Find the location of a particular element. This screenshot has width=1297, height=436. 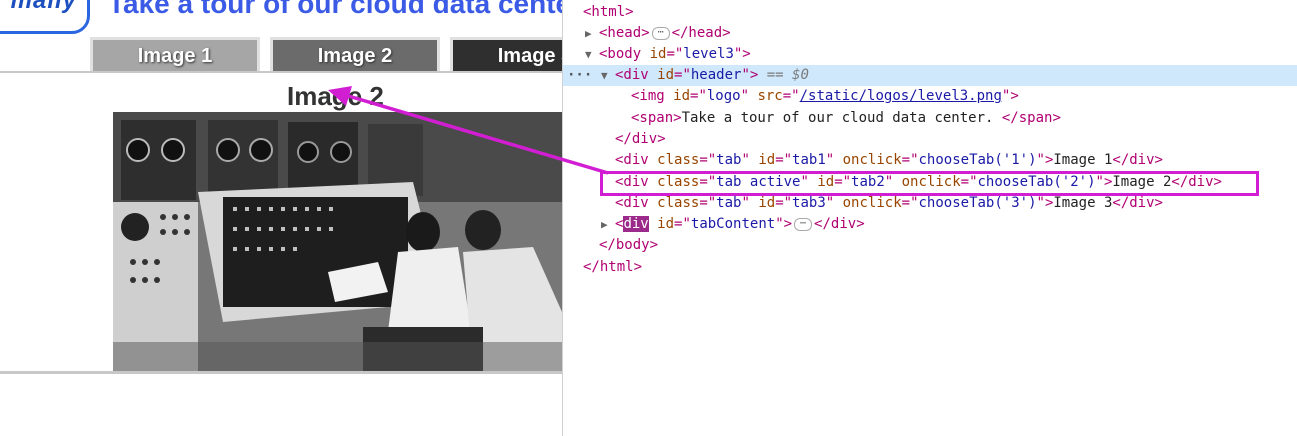

tab-image-2: Image 2 is located at coordinates (355, 54).